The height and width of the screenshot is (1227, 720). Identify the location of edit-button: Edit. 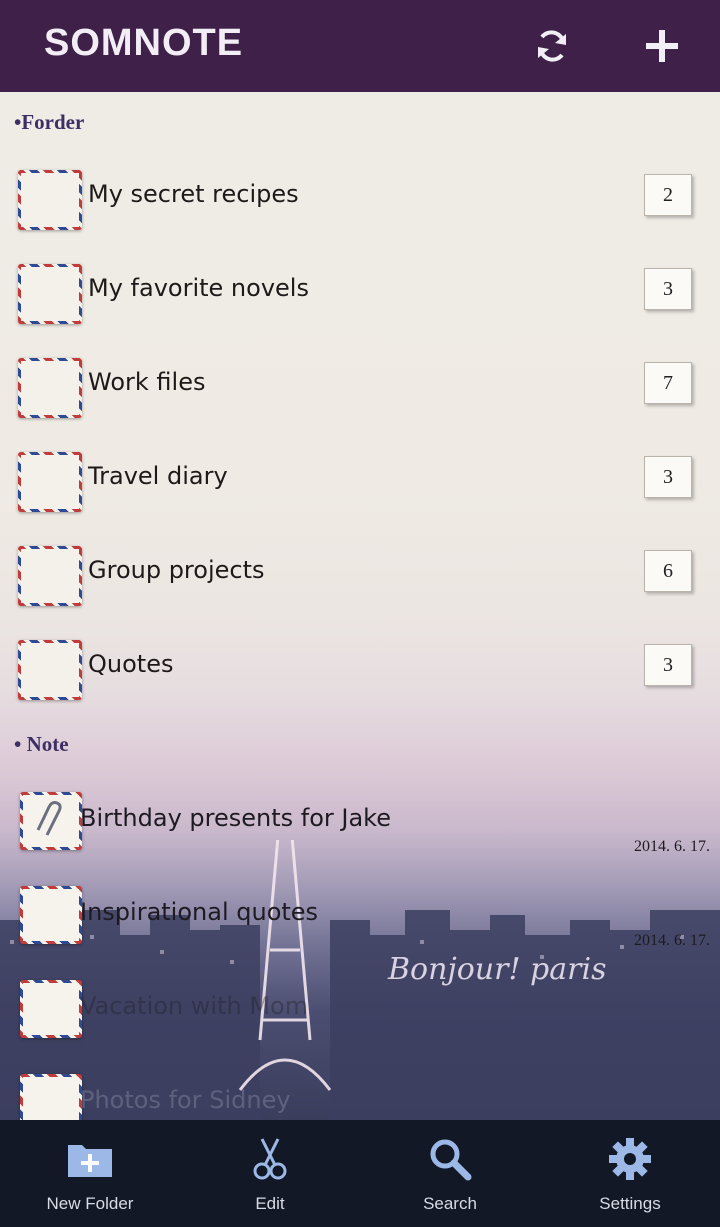
(270, 1173).